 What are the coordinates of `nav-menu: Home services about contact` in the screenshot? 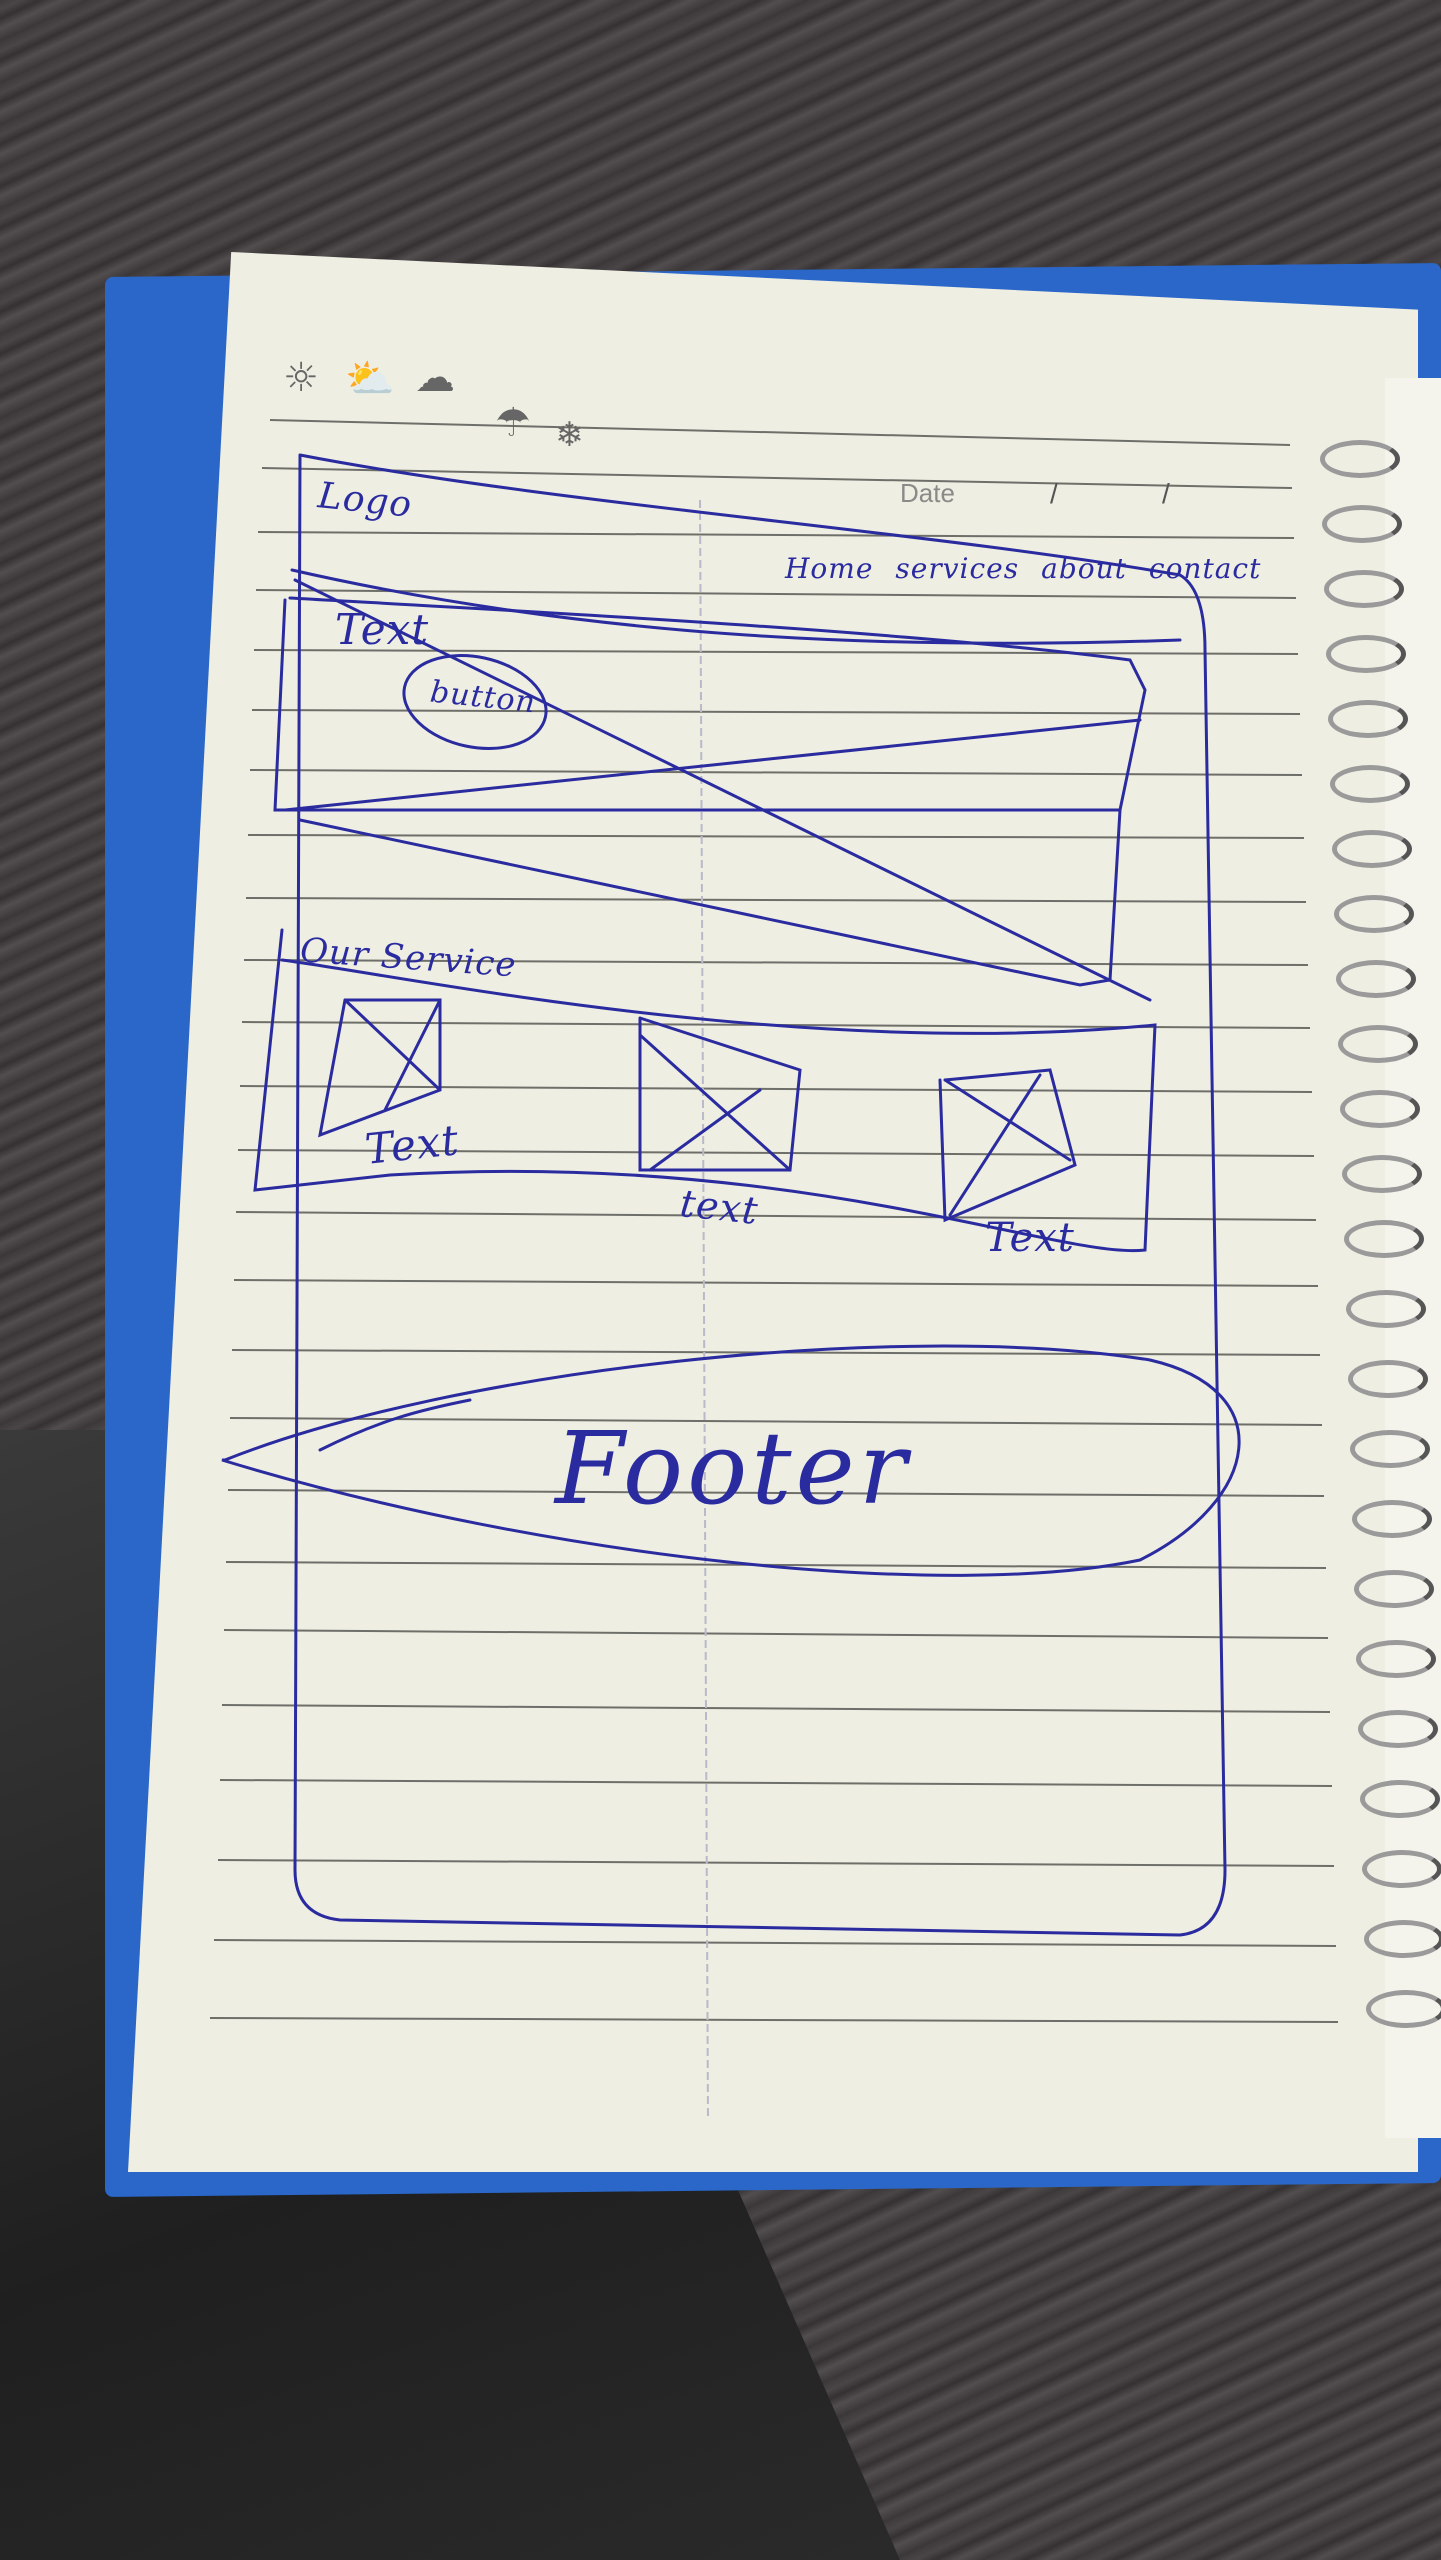 It's located at (1023, 568).